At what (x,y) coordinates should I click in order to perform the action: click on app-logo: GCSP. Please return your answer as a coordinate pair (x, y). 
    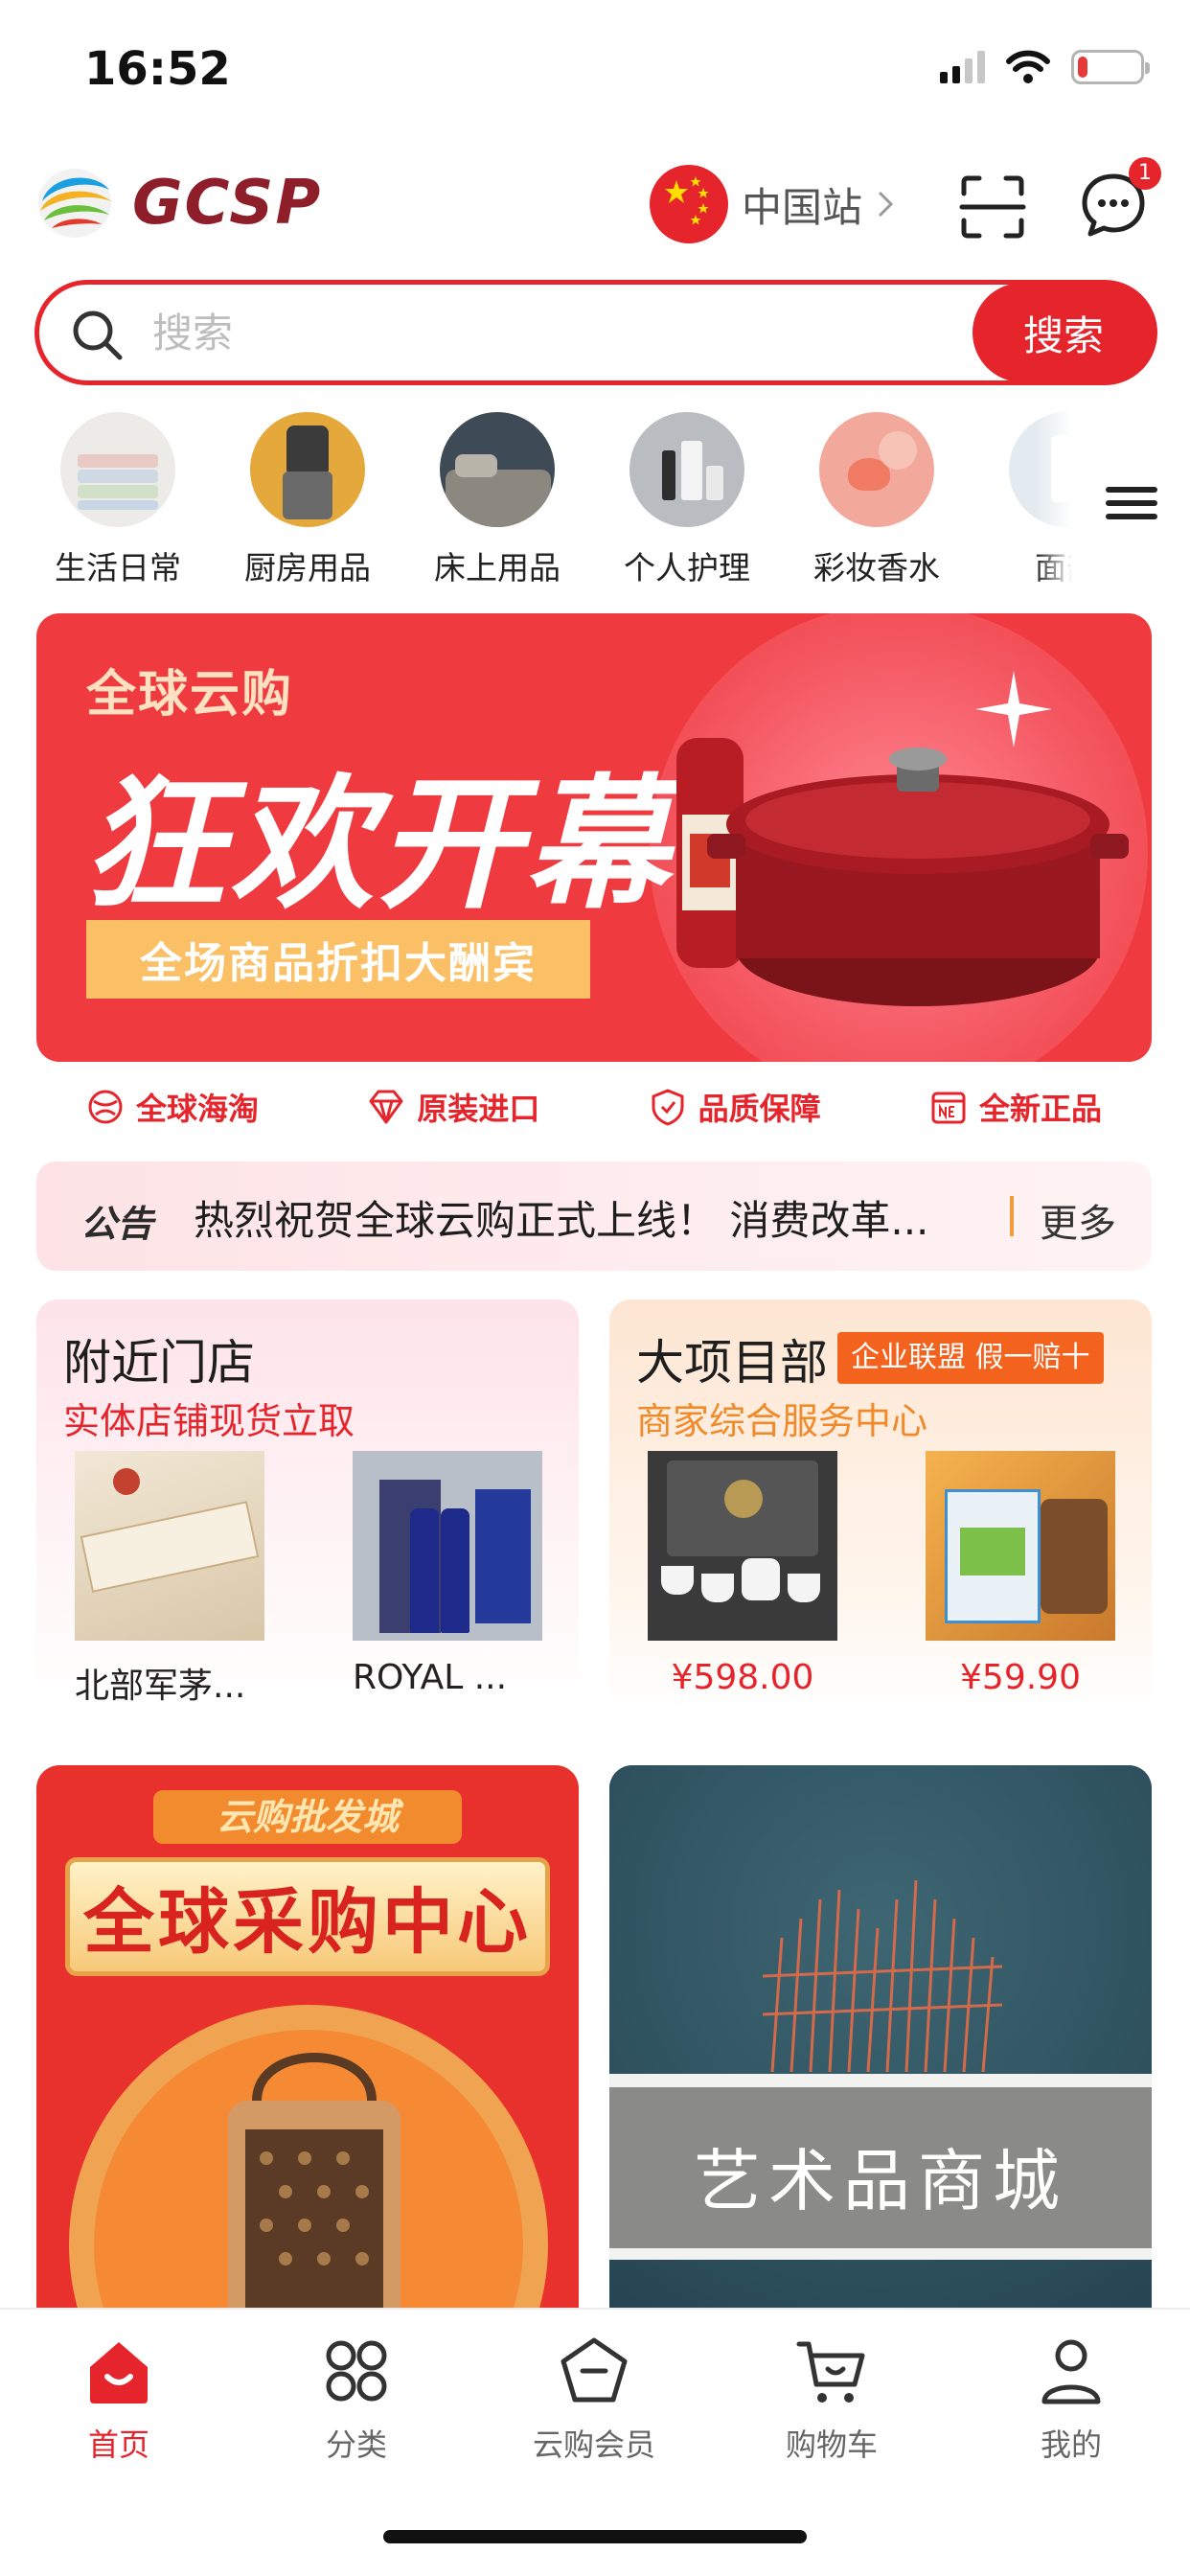
    Looking at the image, I should click on (179, 203).